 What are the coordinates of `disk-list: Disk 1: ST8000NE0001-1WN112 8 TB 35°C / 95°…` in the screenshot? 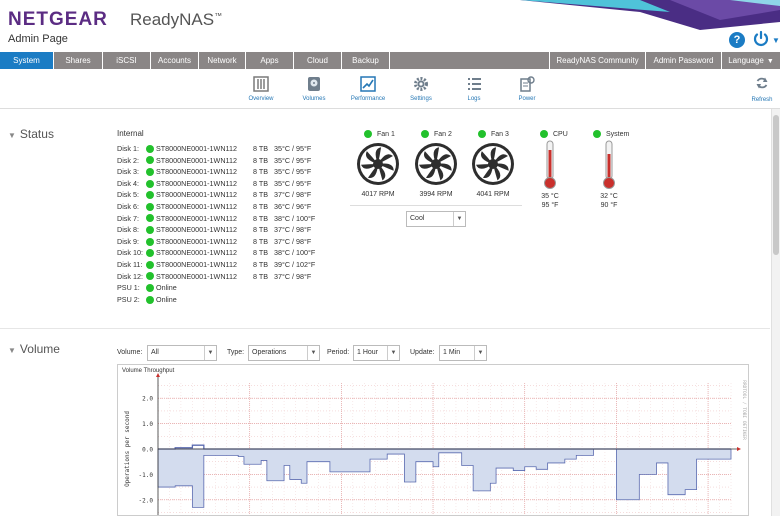 It's located at (216, 224).